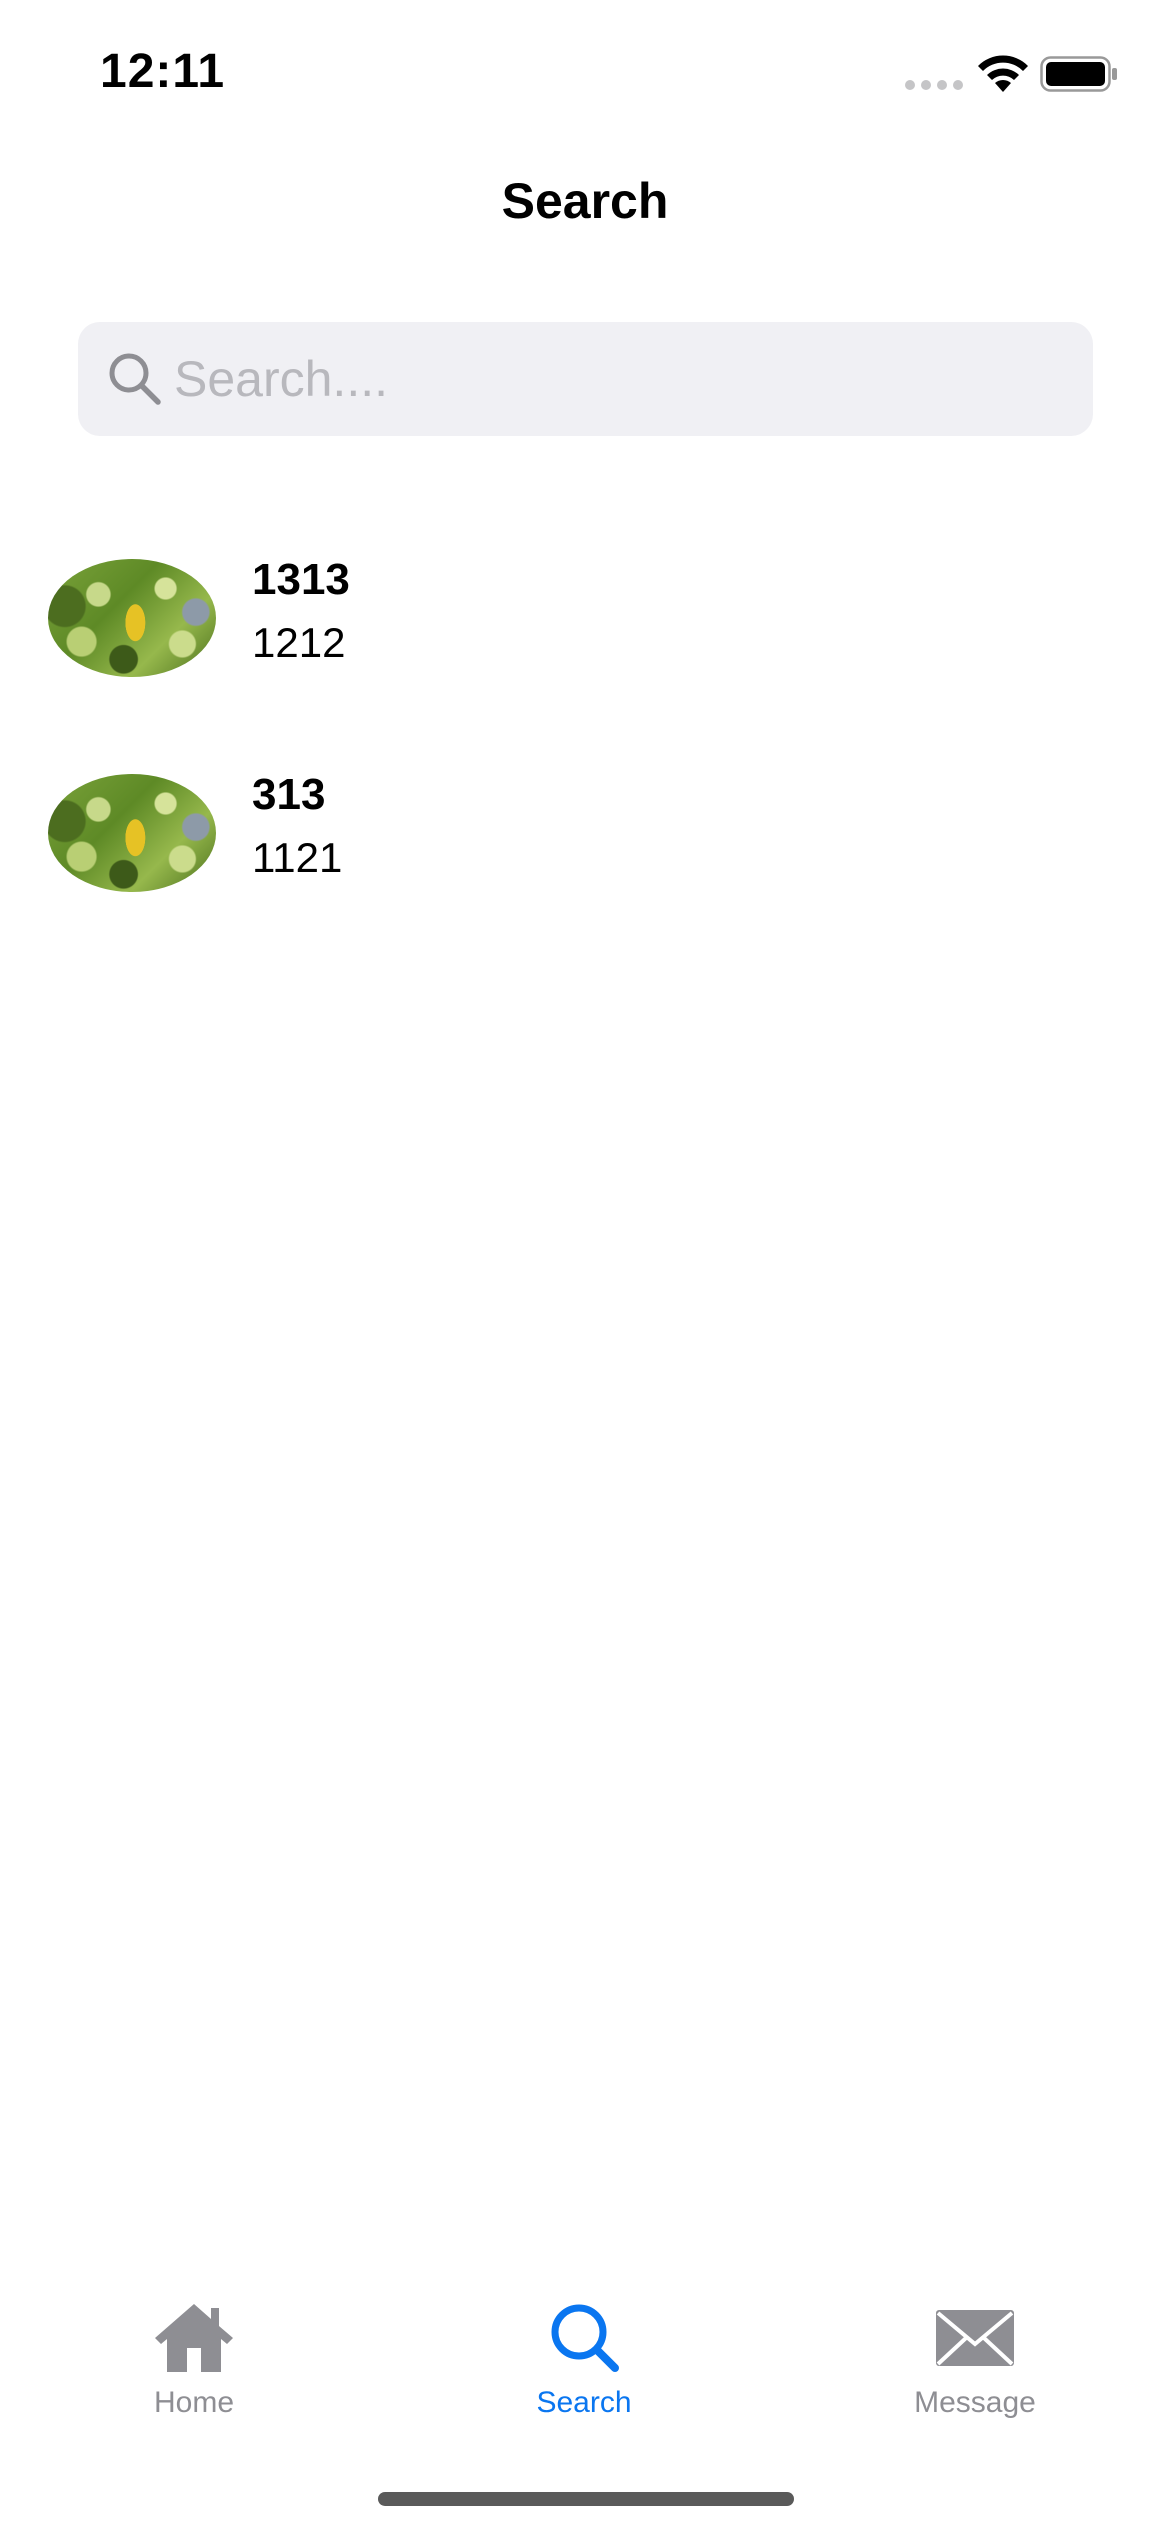 The width and height of the screenshot is (1170, 2532). I want to click on magnifying-glass-icon, so click(585, 2338).